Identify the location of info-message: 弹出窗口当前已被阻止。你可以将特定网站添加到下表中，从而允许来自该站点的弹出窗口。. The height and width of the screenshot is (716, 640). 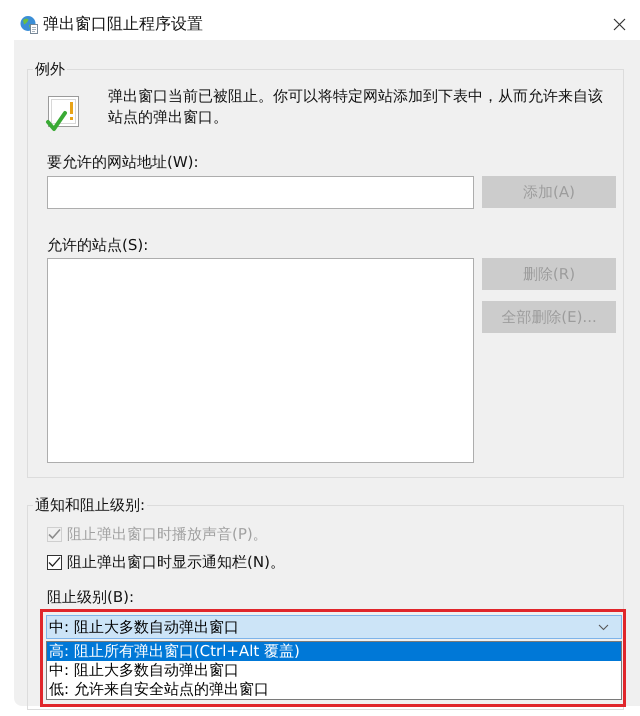
(356, 107).